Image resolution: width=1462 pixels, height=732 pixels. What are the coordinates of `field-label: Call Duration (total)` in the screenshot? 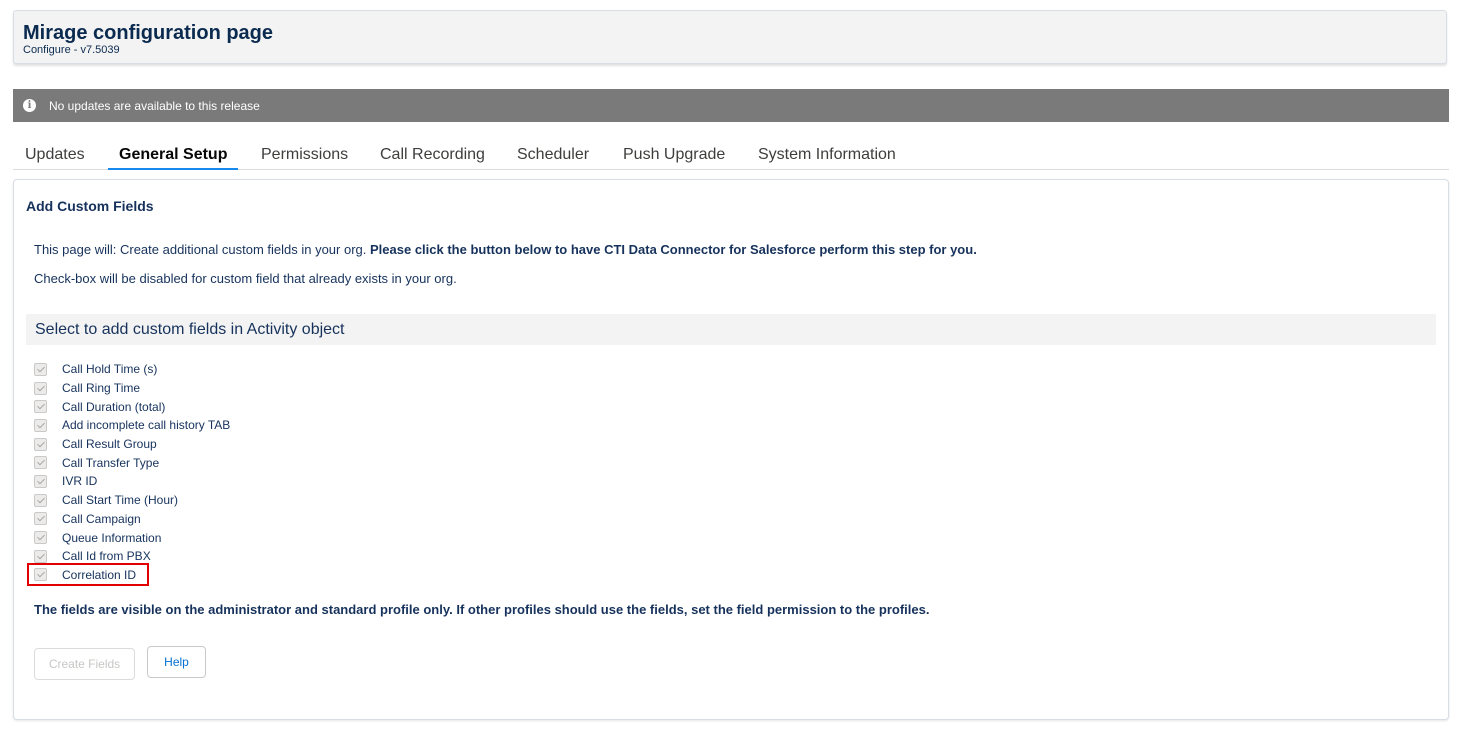 It's located at (114, 406).